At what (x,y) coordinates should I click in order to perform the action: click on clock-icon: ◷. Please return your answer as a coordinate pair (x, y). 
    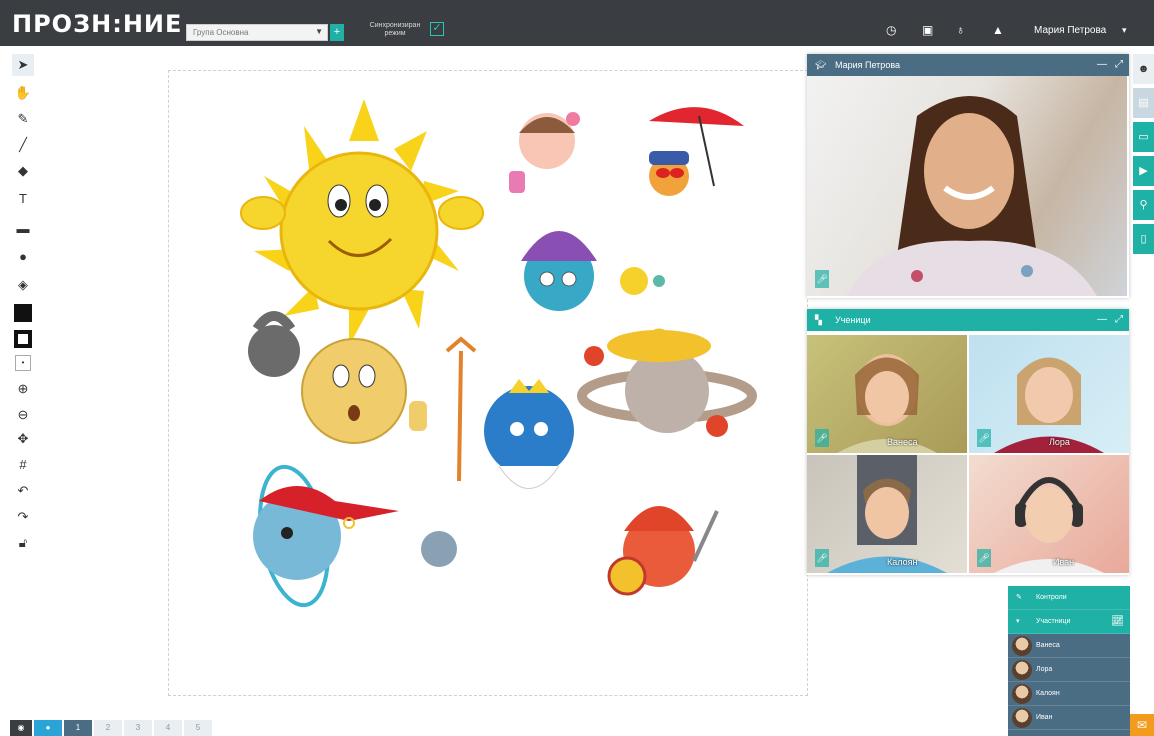
    Looking at the image, I should click on (891, 30).